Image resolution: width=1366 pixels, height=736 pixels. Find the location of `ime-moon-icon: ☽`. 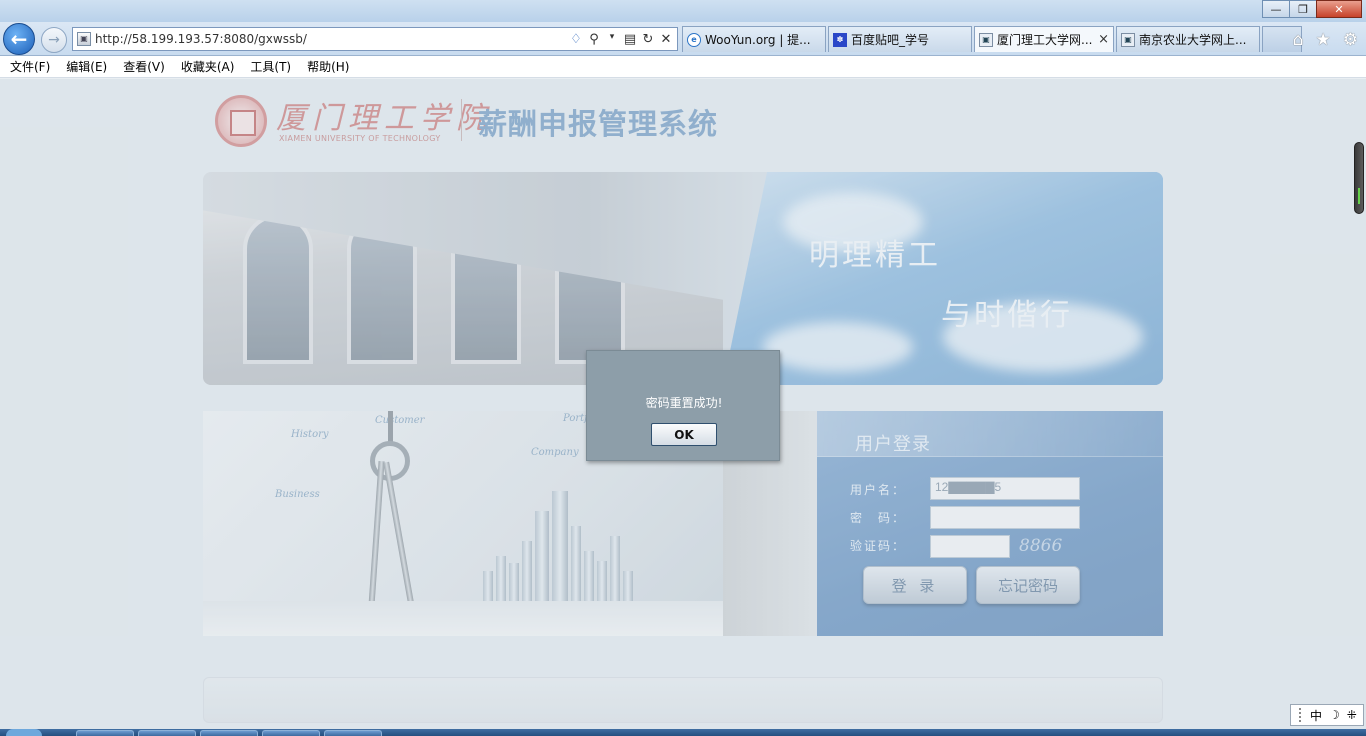

ime-moon-icon: ☽ is located at coordinates (1334, 715).